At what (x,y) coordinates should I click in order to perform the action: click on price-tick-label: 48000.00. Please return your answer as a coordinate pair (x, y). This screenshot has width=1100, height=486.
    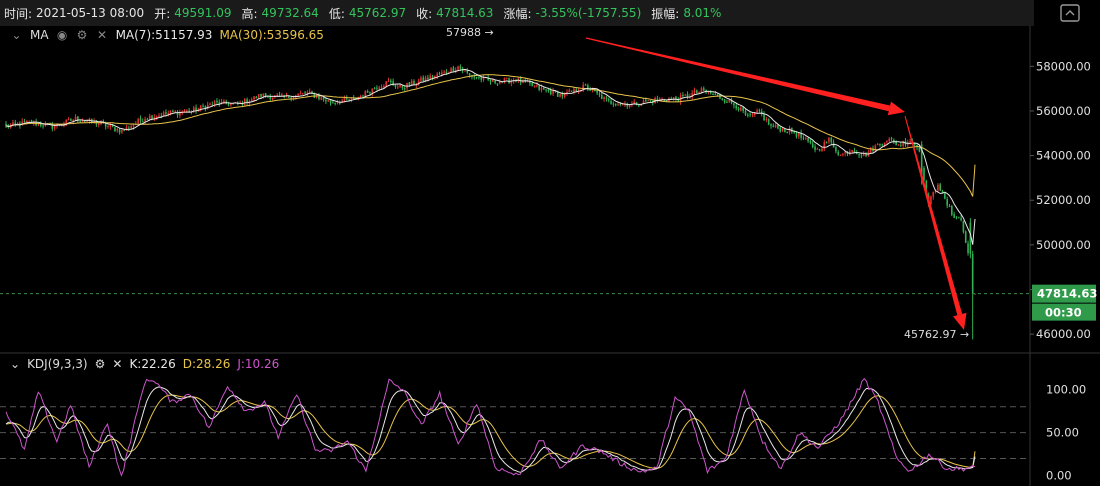
    Looking at the image, I should click on (1063, 290).